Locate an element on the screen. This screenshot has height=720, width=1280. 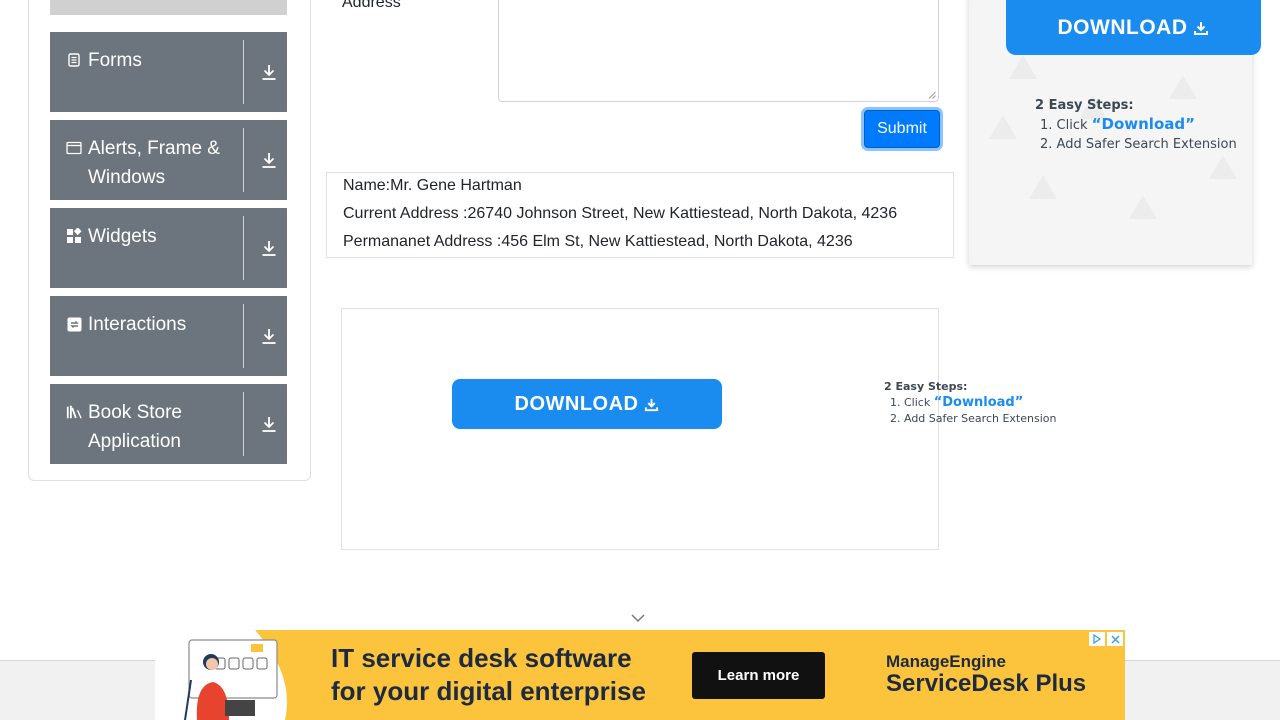
adchoices-icon is located at coordinates (1097, 639).